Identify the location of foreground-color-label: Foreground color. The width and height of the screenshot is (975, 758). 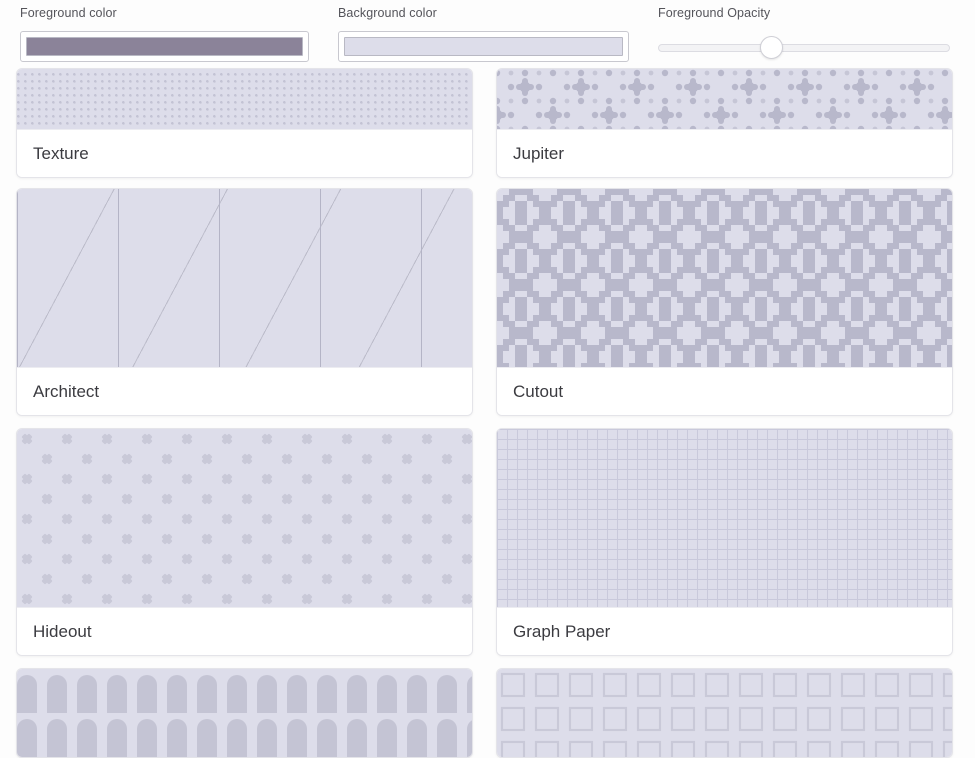
(68, 13).